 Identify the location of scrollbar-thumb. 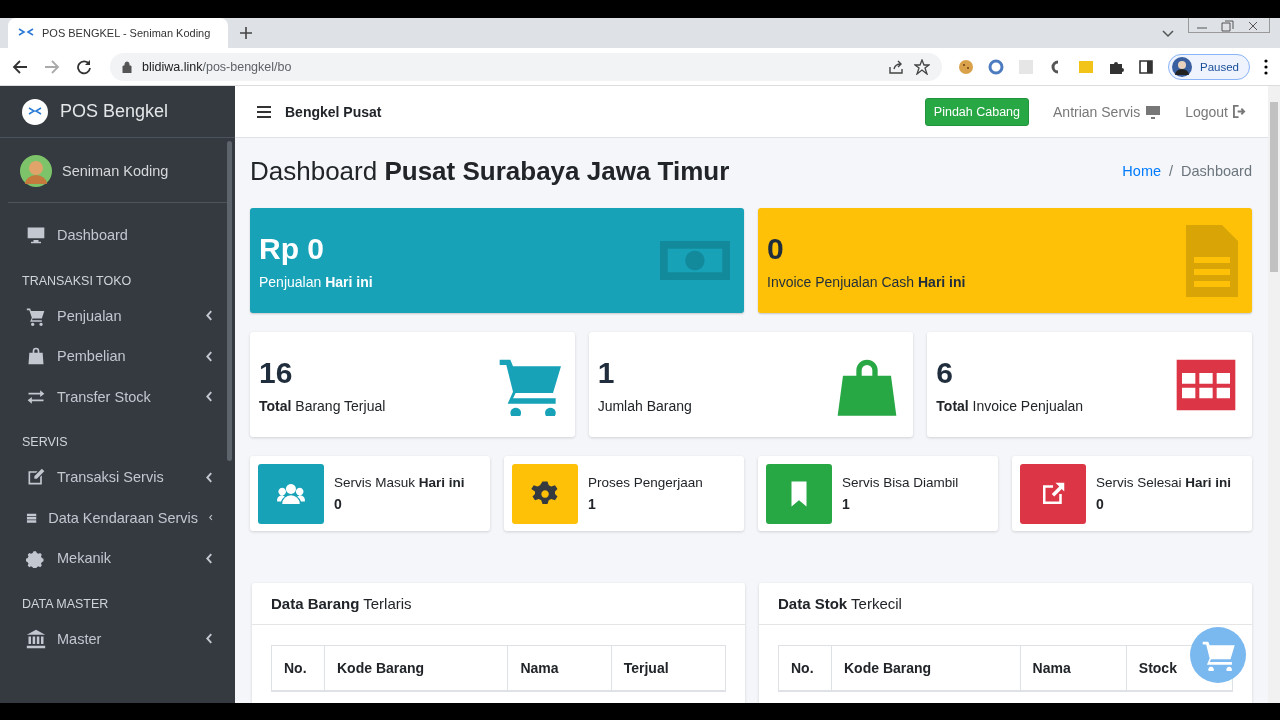
(1274, 187).